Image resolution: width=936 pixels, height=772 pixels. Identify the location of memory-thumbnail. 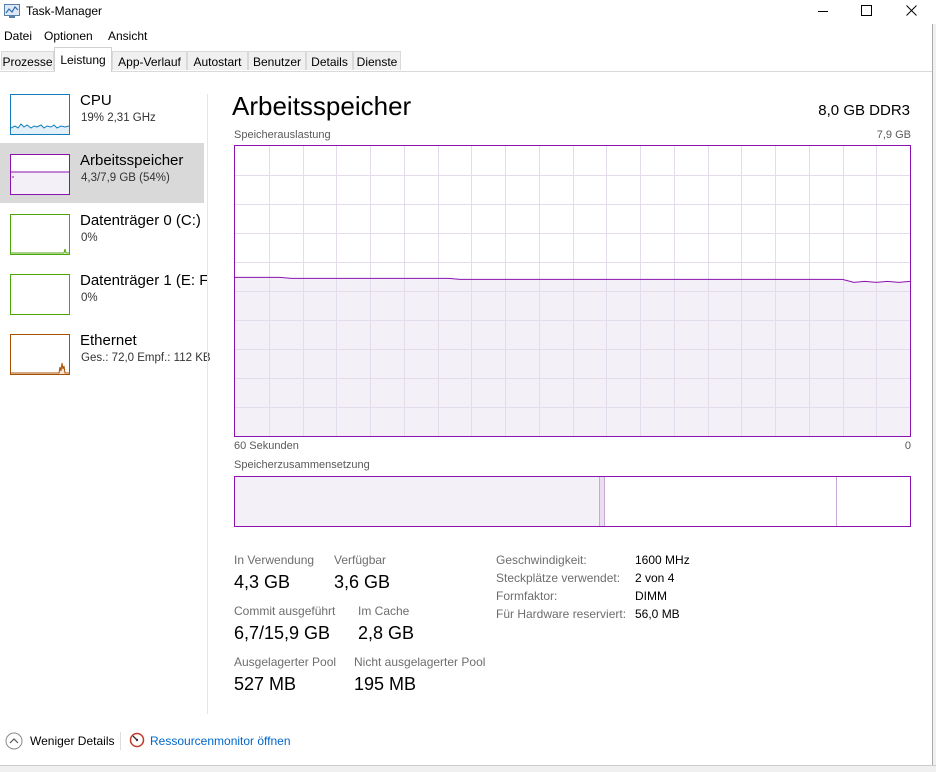
(40, 174).